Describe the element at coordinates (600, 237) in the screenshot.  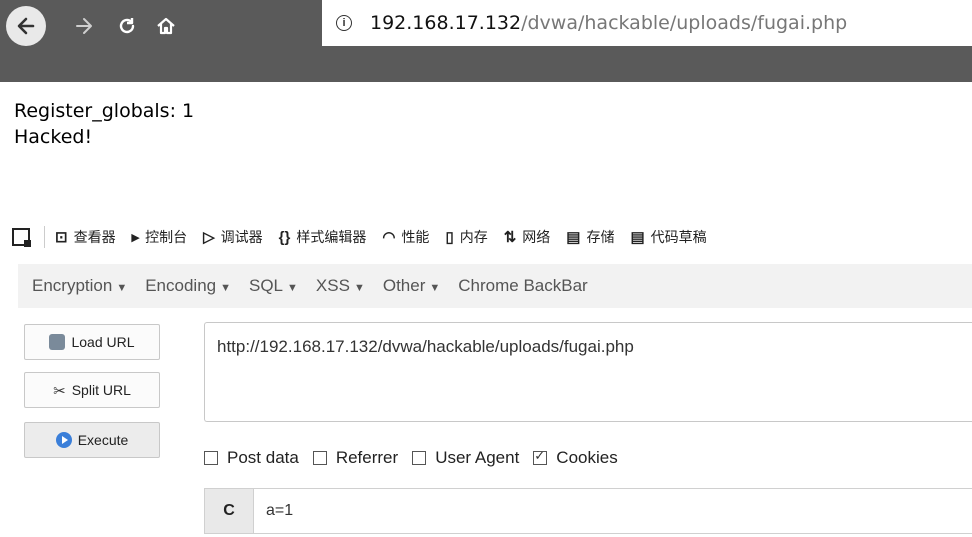
I see `tab-label: 存储` at that location.